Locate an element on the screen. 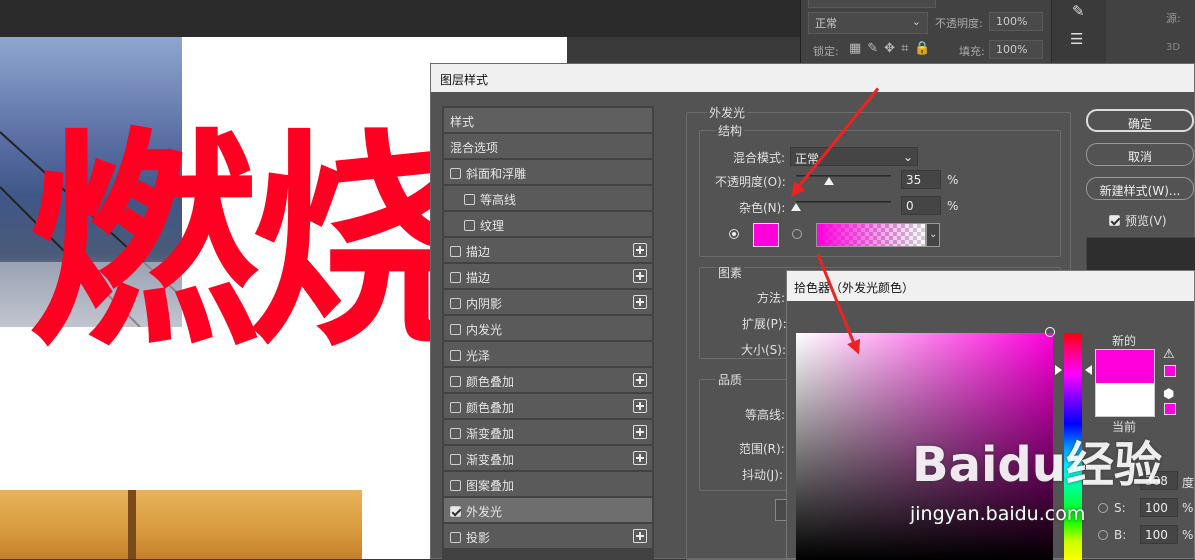 The width and height of the screenshot is (1195, 560). web-safe-cube-icon: ⬢ is located at coordinates (1168, 394).